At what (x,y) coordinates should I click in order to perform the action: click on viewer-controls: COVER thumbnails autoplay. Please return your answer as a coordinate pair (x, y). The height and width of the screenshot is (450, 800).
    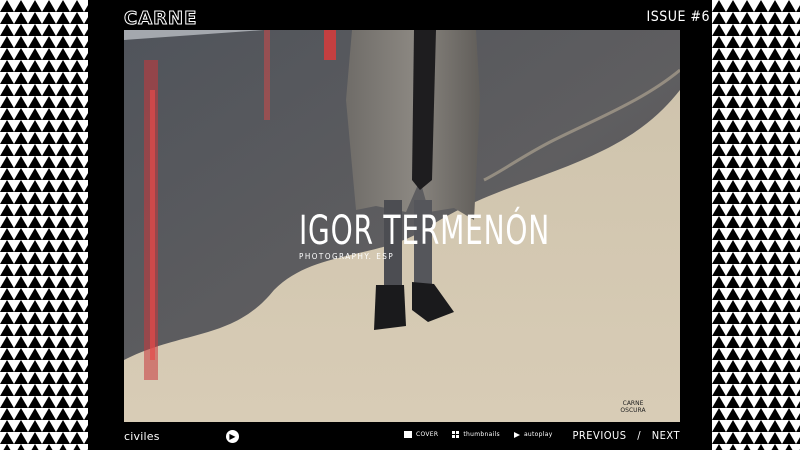
    Looking at the image, I should click on (478, 434).